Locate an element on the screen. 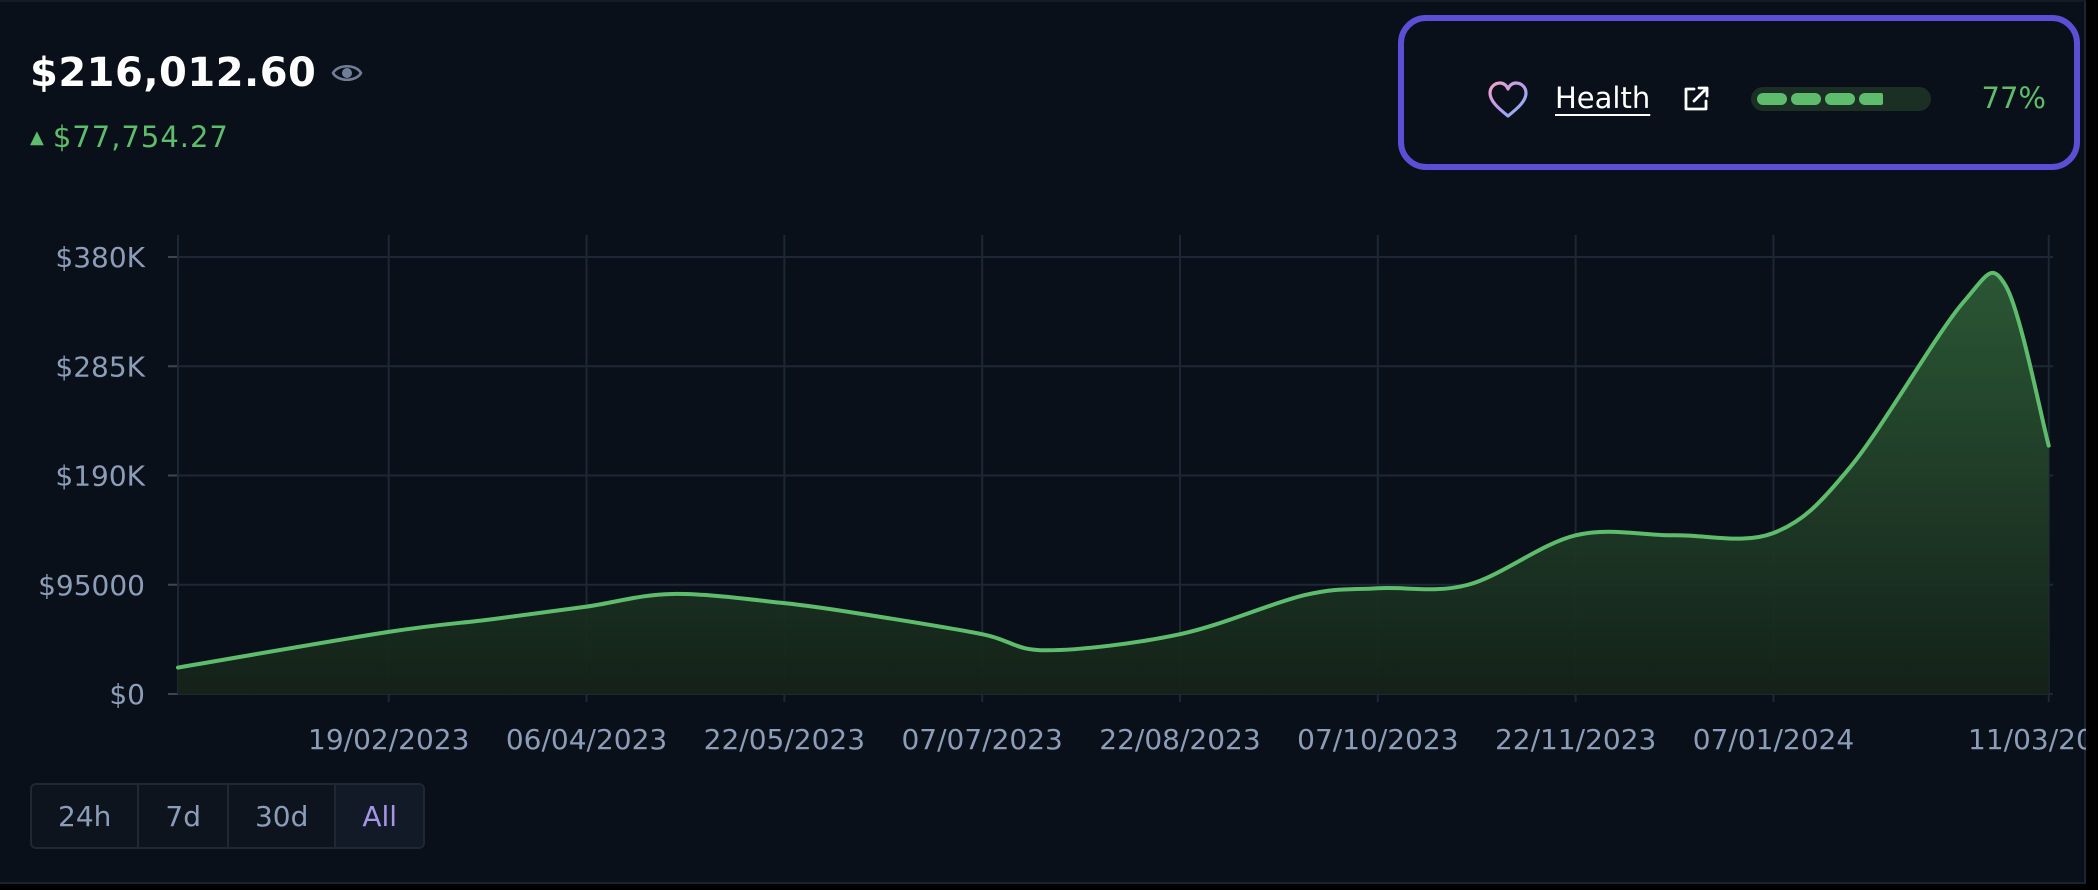 Image resolution: width=2098 pixels, height=890 pixels. y-axis-label: $285K is located at coordinates (100, 366).